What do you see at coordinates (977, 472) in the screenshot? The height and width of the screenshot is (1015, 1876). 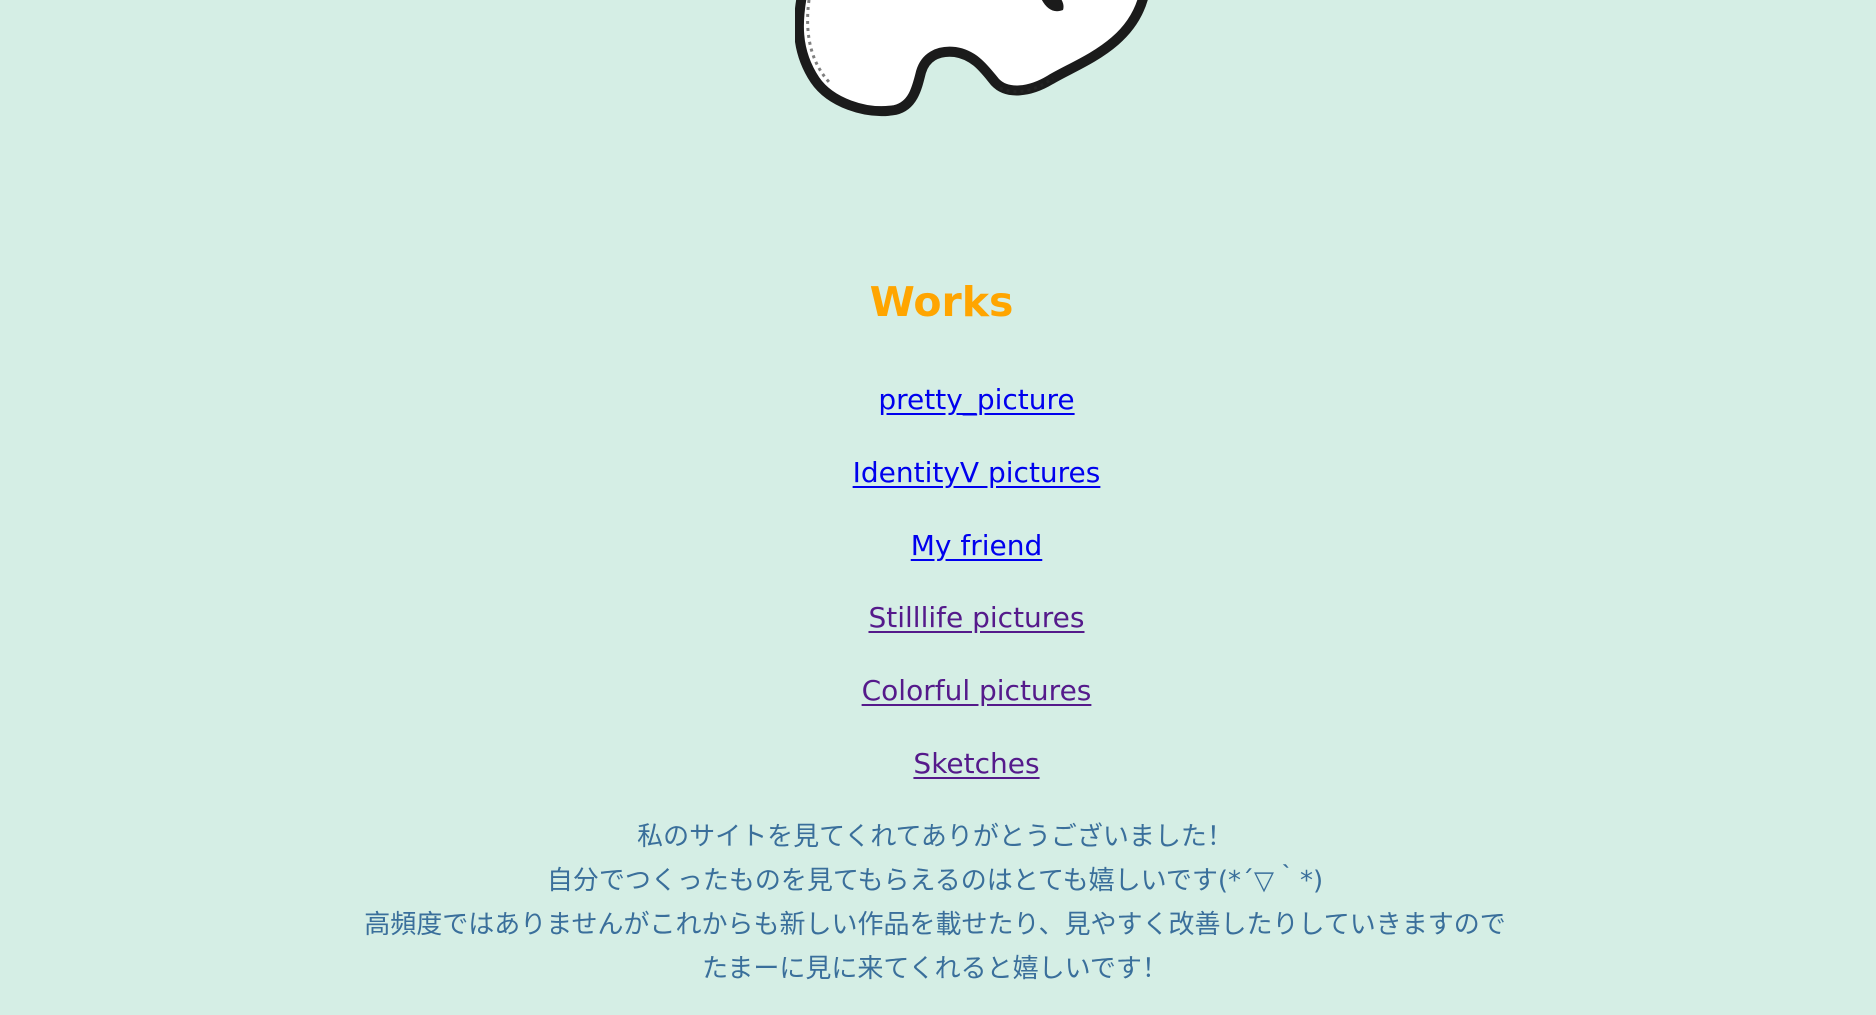 I see `identityv-pictures-link: IdentityV pictures` at bounding box center [977, 472].